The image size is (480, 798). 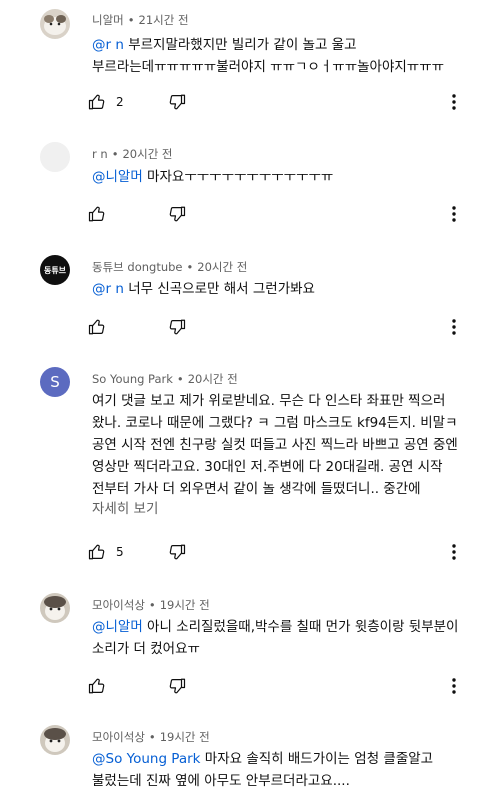 I want to click on cat-avatar-icon, so click(x=55, y=24).